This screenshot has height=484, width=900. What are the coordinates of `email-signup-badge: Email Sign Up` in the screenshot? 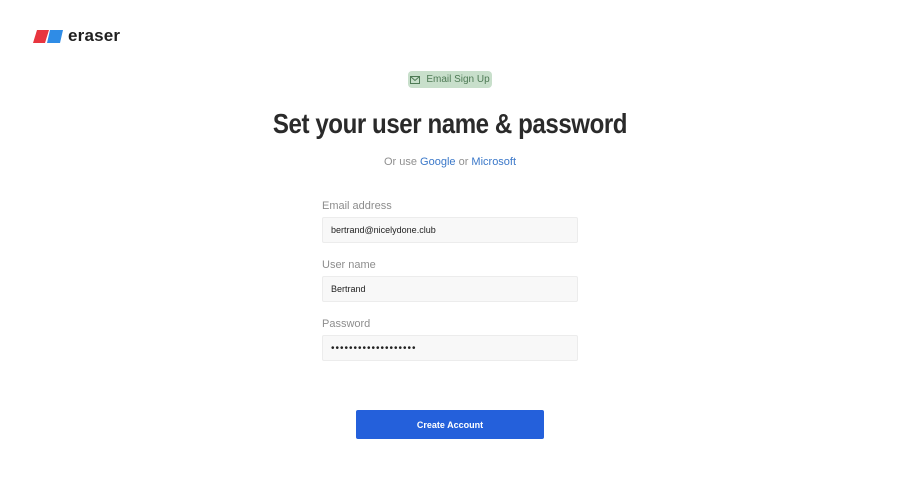 It's located at (450, 79).